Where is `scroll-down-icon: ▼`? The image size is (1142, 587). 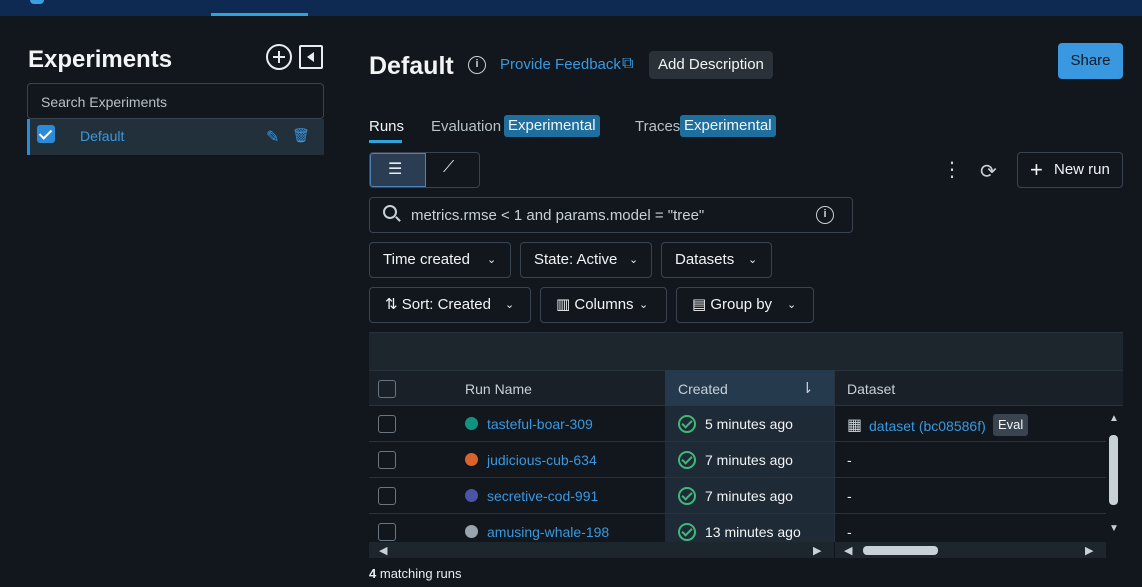
scroll-down-icon: ▼ is located at coordinates (1114, 528).